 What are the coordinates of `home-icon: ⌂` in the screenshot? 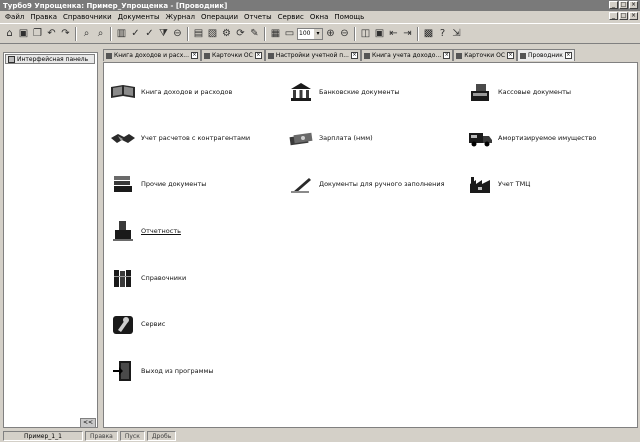 It's located at (9, 33).